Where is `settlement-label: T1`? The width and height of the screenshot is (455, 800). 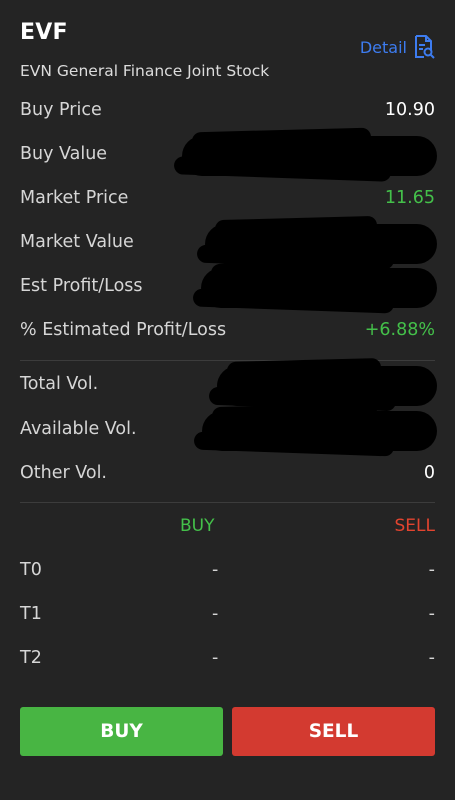 settlement-label: T1 is located at coordinates (31, 614).